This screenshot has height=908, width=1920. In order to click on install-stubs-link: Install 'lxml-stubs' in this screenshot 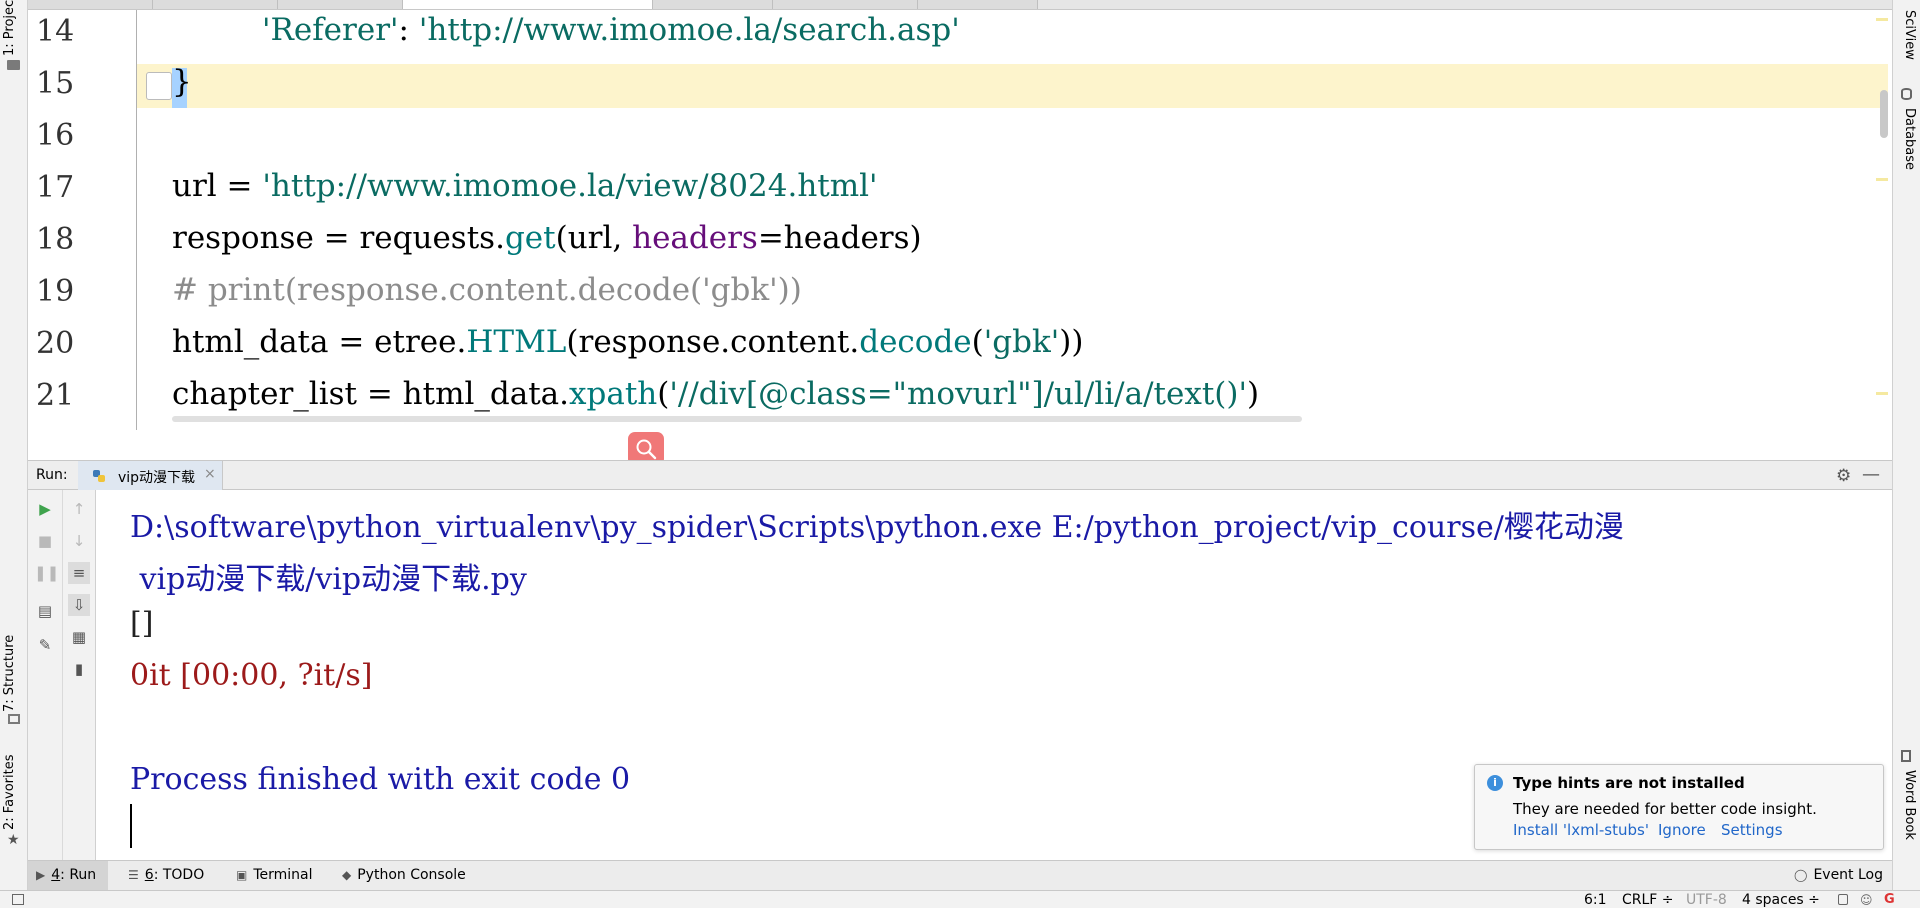, I will do `click(1581, 830)`.